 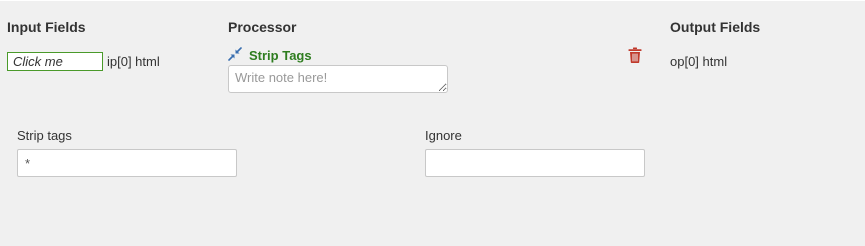 What do you see at coordinates (55, 61) in the screenshot?
I see `click-me-button: Click me` at bounding box center [55, 61].